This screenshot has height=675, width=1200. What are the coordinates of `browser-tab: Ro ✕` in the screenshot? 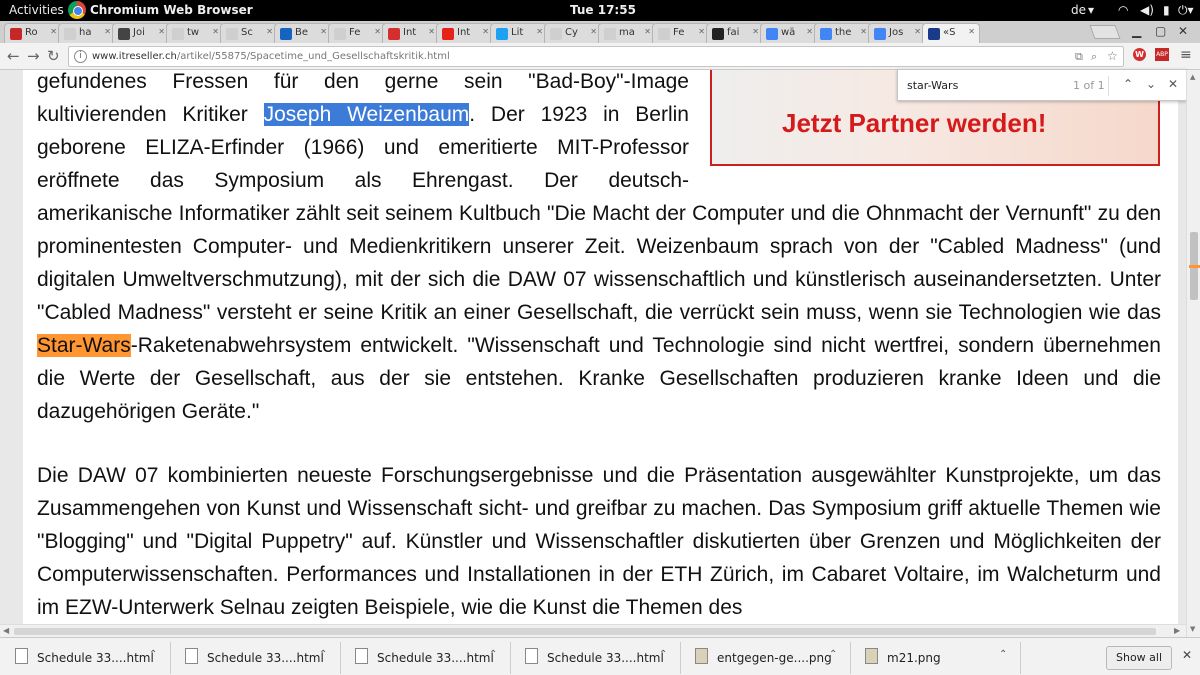 It's located at (33, 33).